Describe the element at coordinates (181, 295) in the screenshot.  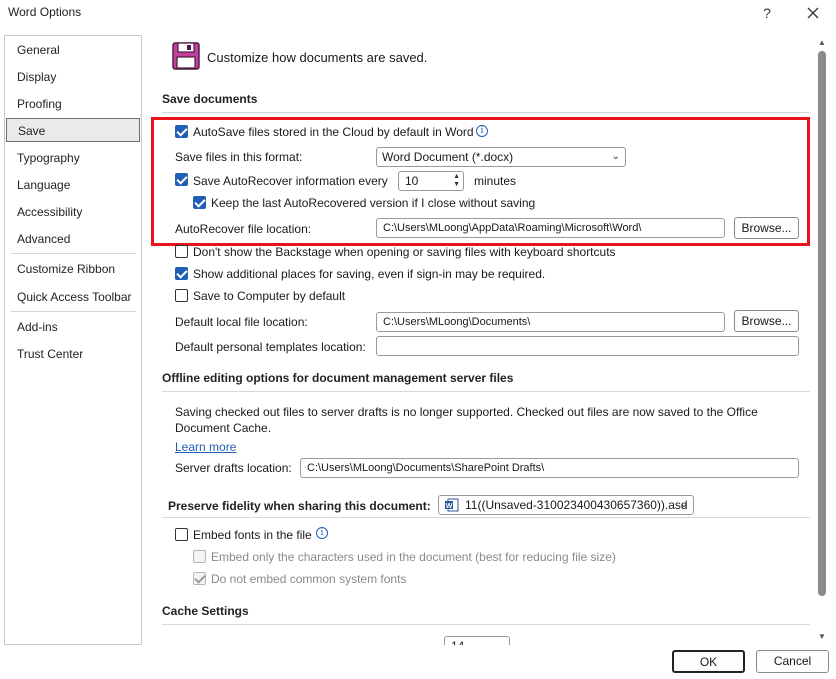
I see `save-to-computer-checkbox` at that location.